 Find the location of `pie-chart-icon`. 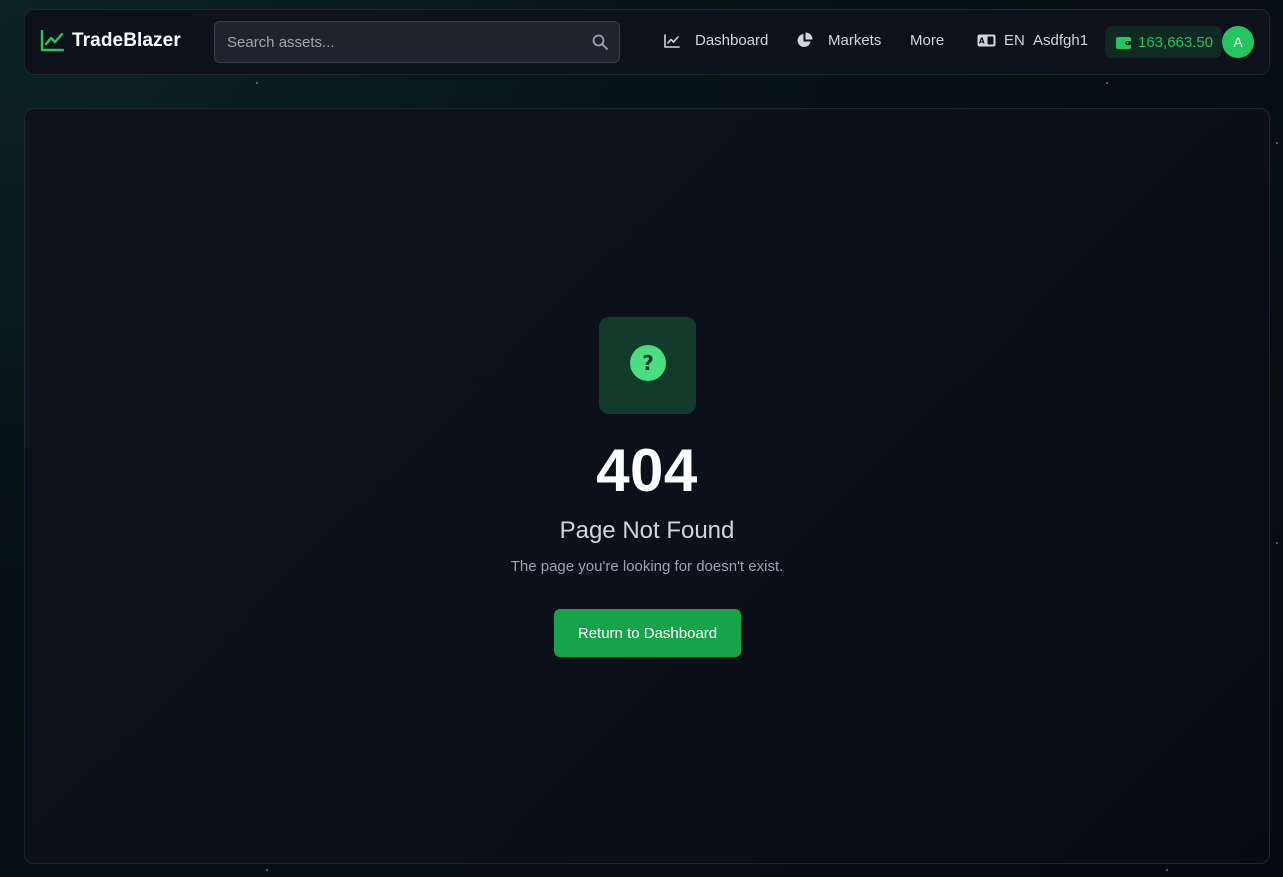

pie-chart-icon is located at coordinates (804, 40).